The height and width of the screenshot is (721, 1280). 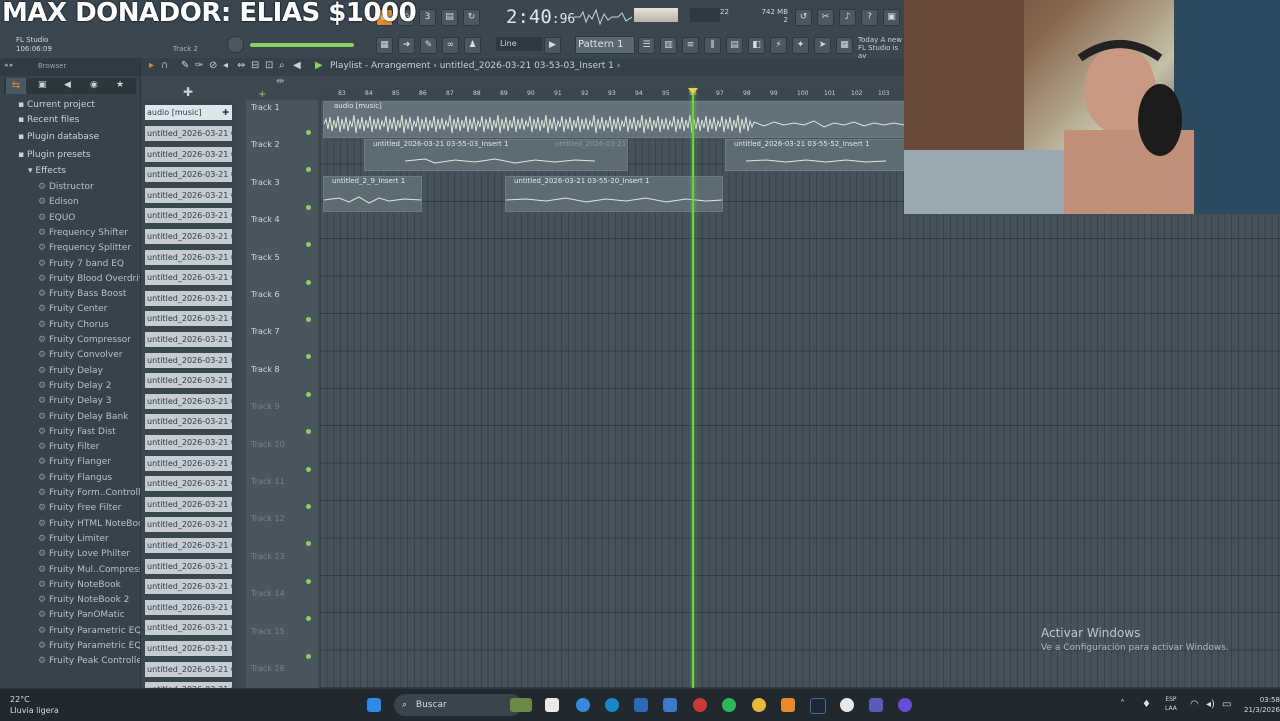 What do you see at coordinates (519, 44) in the screenshot?
I see `snap-select: Line` at bounding box center [519, 44].